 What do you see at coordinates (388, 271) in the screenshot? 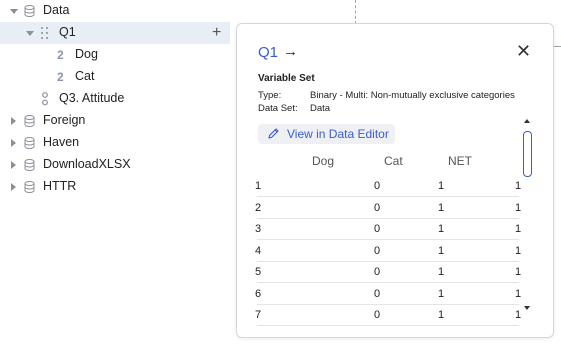
I see `table-row: 5 0 1 1` at bounding box center [388, 271].